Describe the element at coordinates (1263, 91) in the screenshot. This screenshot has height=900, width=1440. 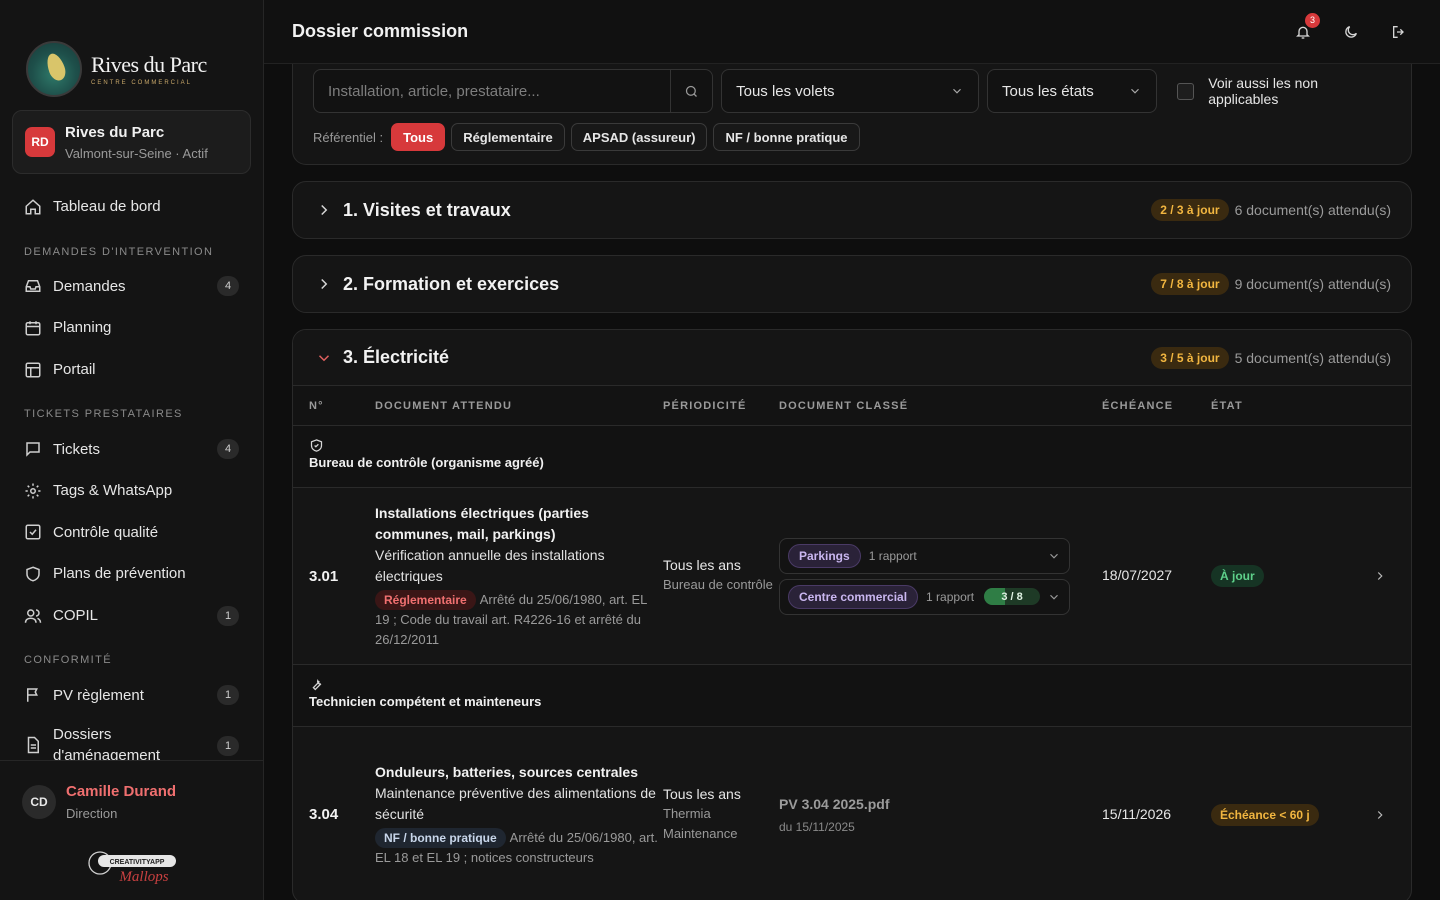
I see `checkbox-label: Voir aussi les non applicables` at that location.